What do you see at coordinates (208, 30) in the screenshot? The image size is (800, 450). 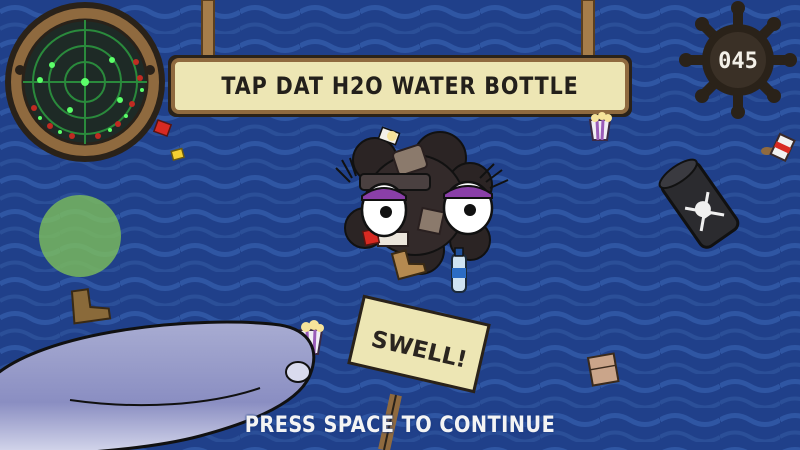 I see `left-rope` at bounding box center [208, 30].